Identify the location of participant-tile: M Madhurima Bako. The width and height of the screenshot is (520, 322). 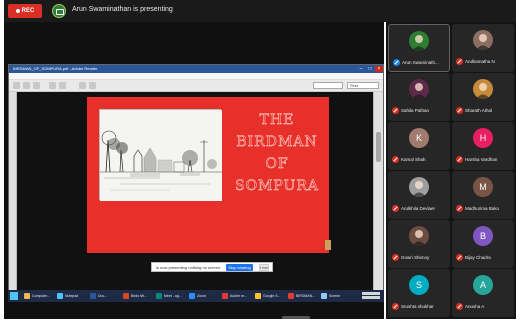
(483, 195).